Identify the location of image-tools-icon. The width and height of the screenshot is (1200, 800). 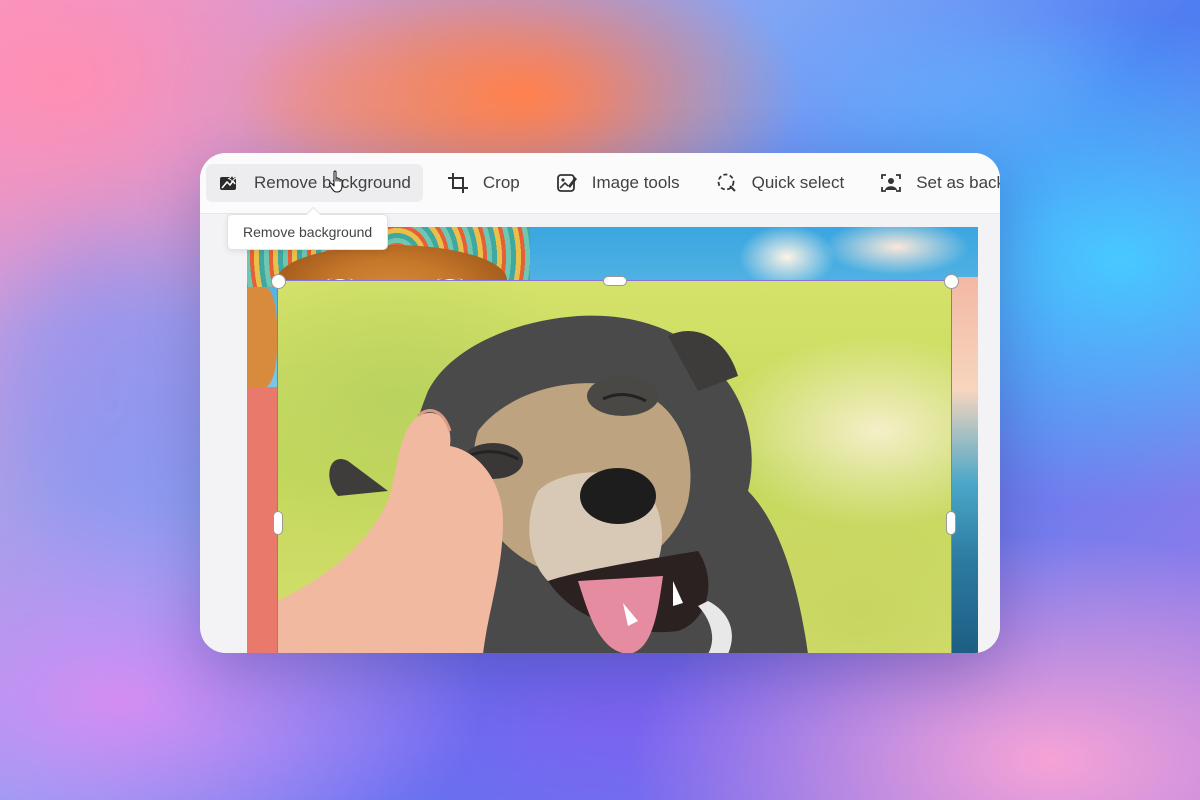
(567, 183).